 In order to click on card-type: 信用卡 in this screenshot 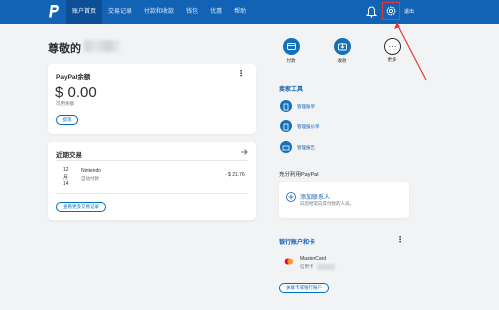, I will do `click(307, 266)`.